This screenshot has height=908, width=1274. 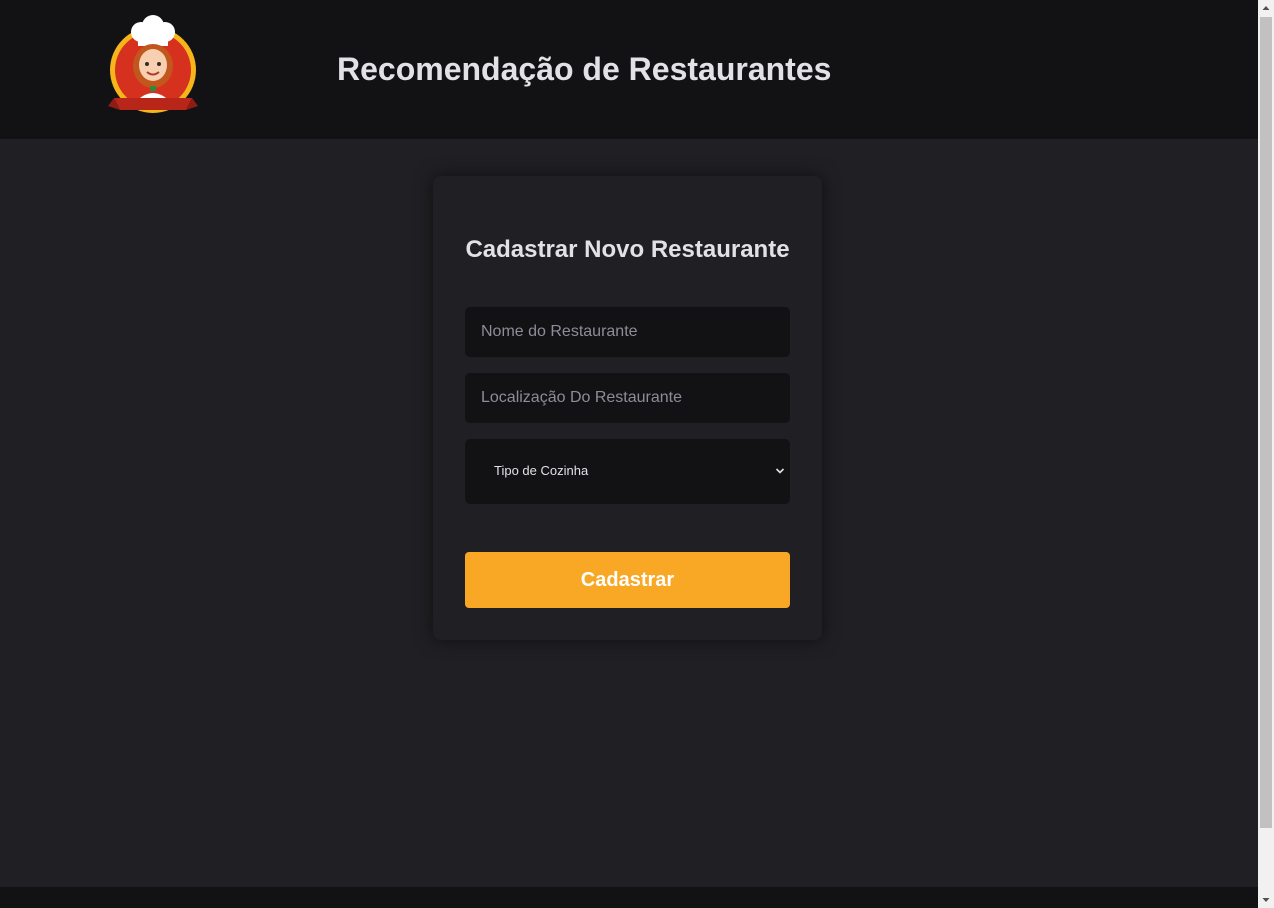 What do you see at coordinates (627, 249) in the screenshot?
I see `form-title: Cadastrar Novo Restaurante` at bounding box center [627, 249].